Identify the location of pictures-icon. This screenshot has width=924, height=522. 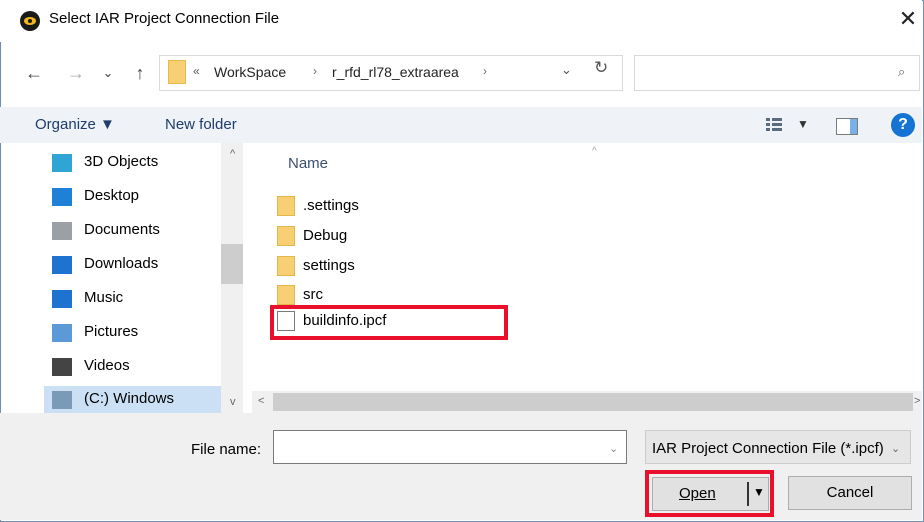
(62, 333).